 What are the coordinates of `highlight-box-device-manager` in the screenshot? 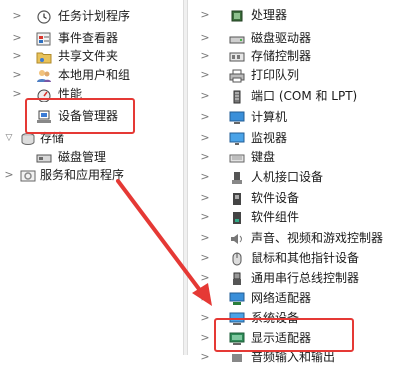 It's located at (80, 116).